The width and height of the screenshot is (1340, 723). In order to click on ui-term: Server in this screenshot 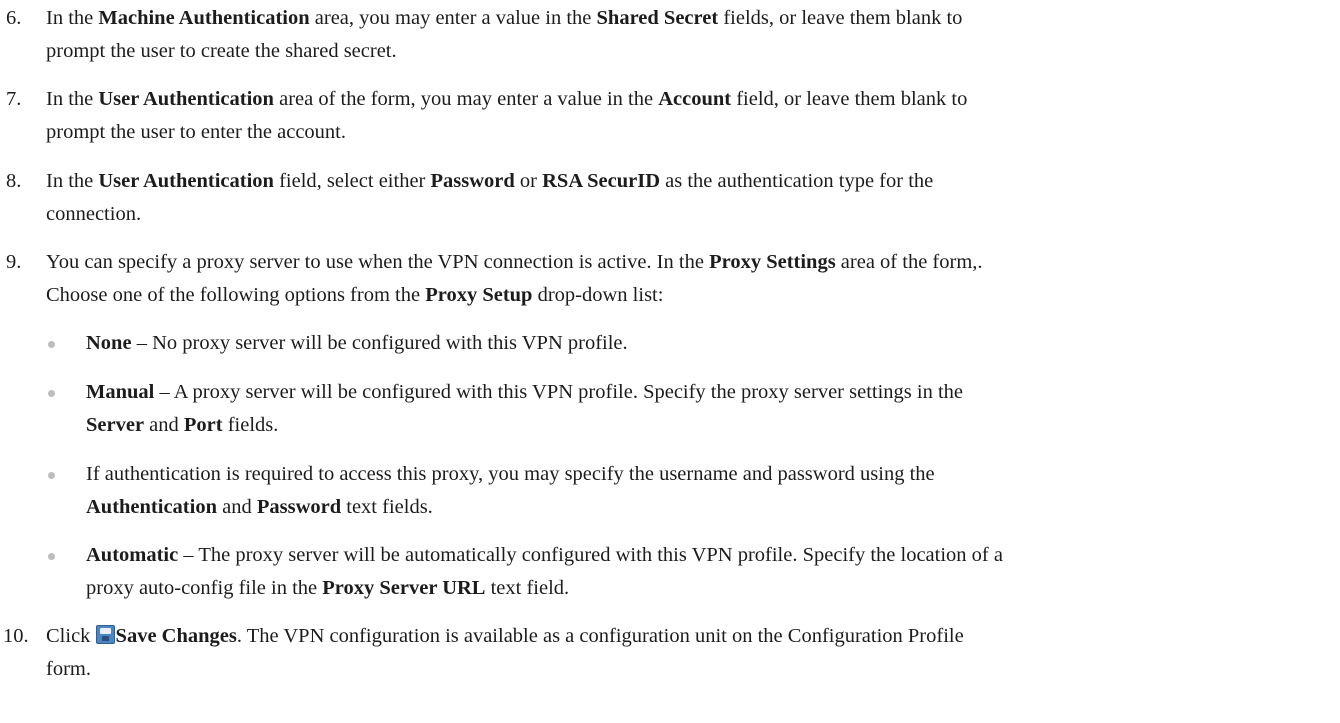, I will do `click(115, 425)`.